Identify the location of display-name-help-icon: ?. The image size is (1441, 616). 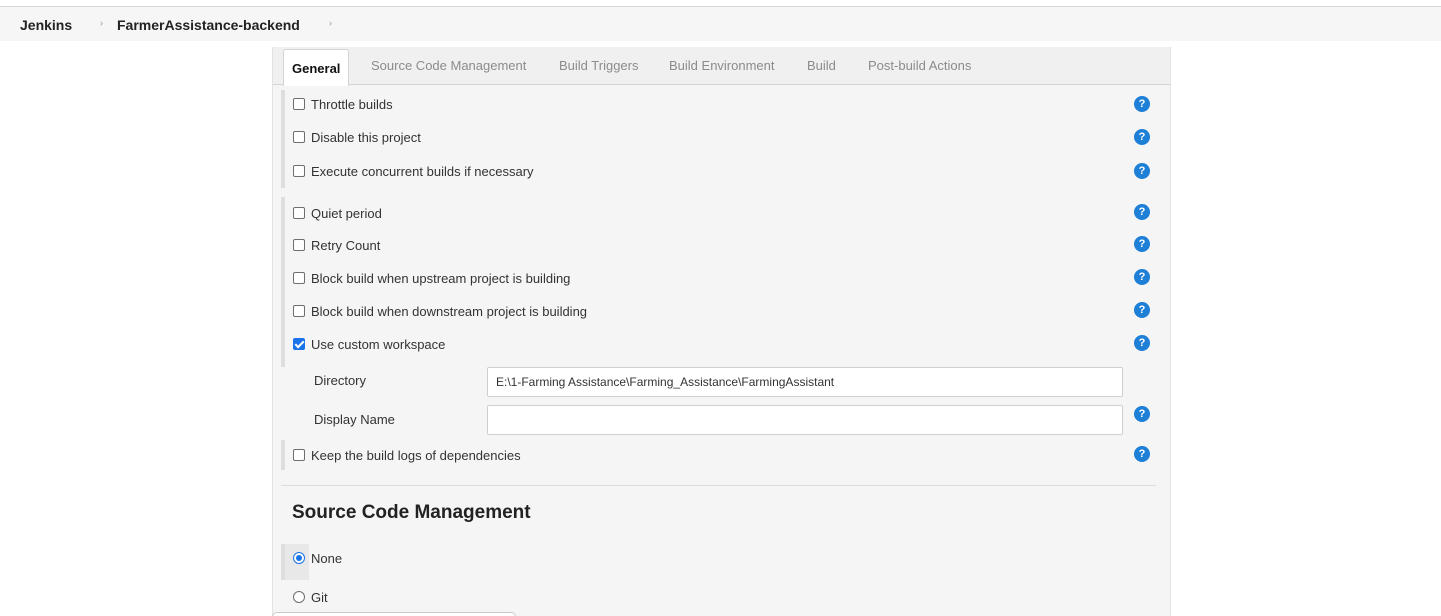
(1142, 414).